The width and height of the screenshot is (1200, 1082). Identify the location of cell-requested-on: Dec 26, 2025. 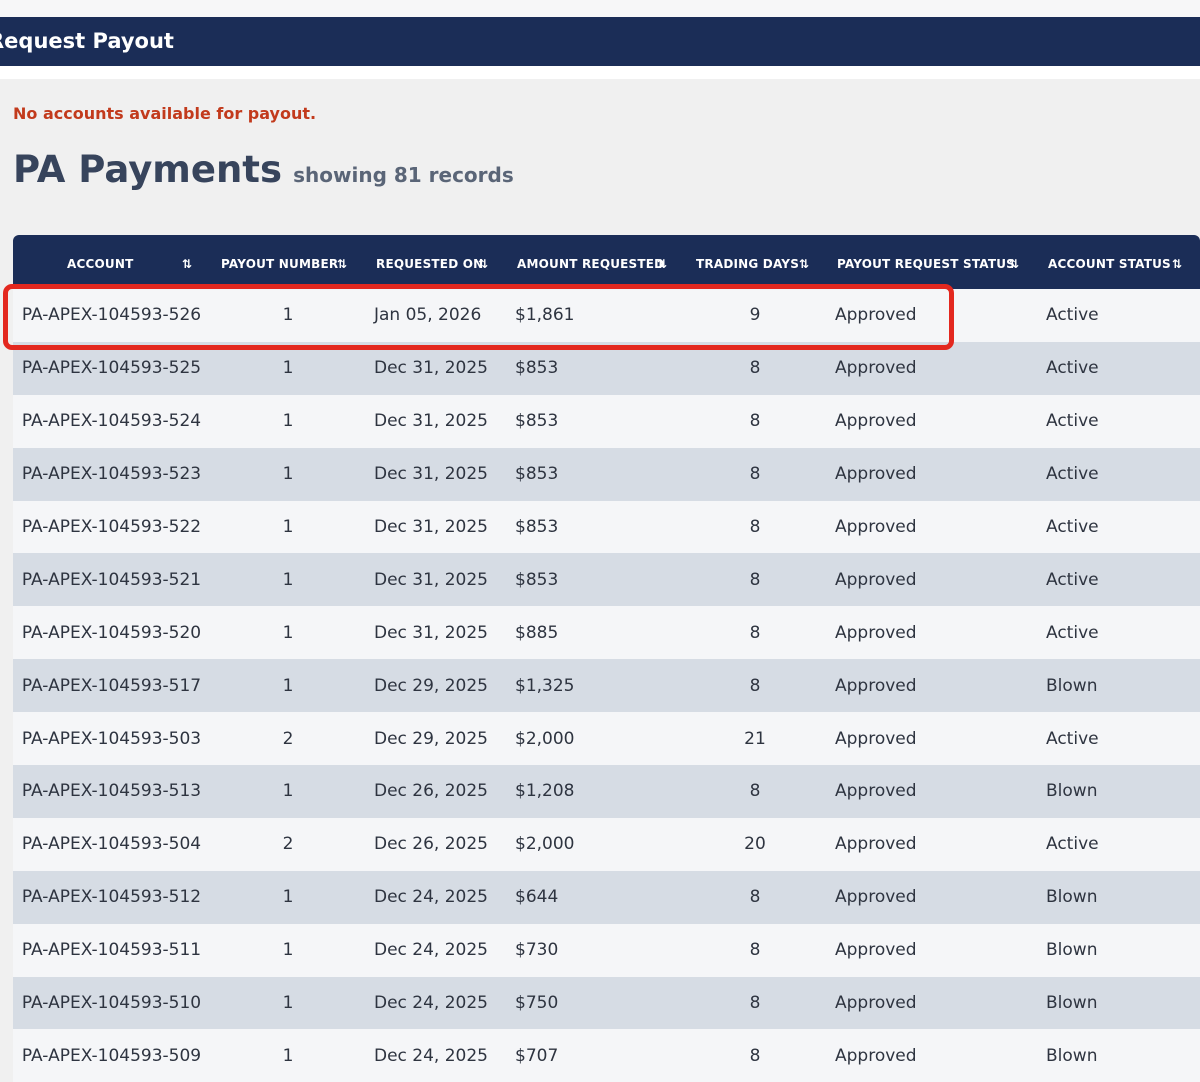
(431, 844).